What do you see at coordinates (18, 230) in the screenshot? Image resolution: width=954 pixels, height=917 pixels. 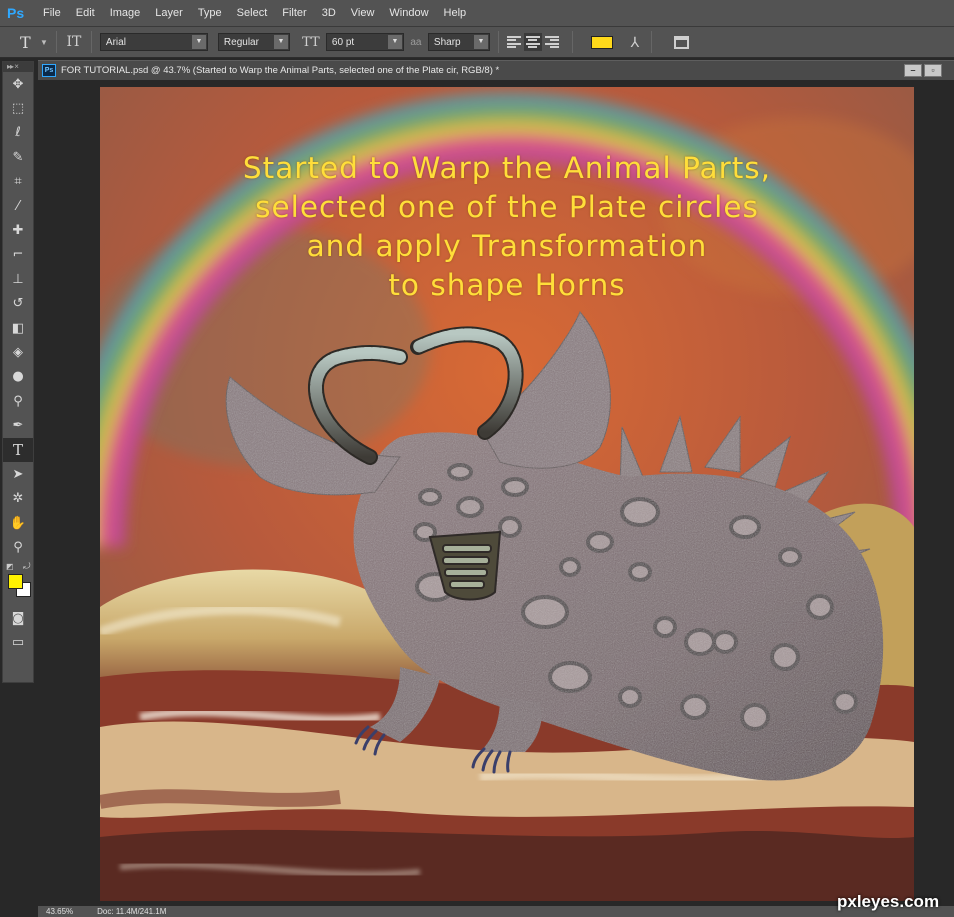 I see `healing-brush-tool-icon: ✚` at bounding box center [18, 230].